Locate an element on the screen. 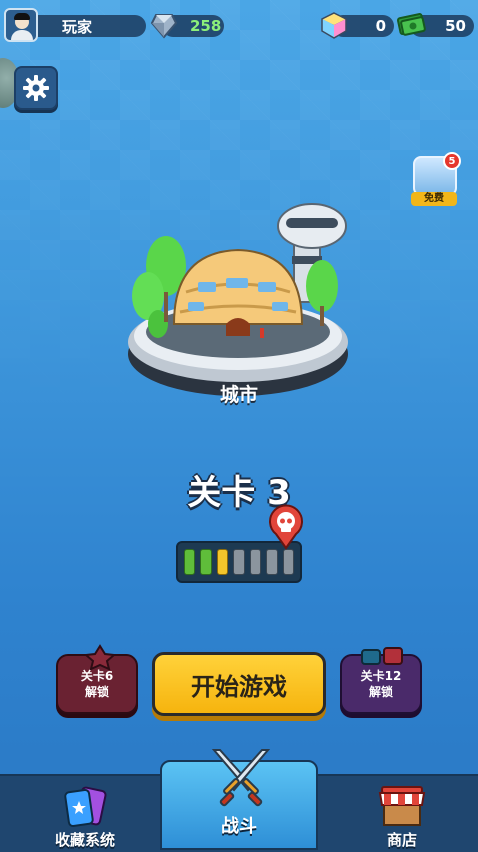 The height and width of the screenshot is (852, 478). cube-icon is located at coordinates (334, 25).